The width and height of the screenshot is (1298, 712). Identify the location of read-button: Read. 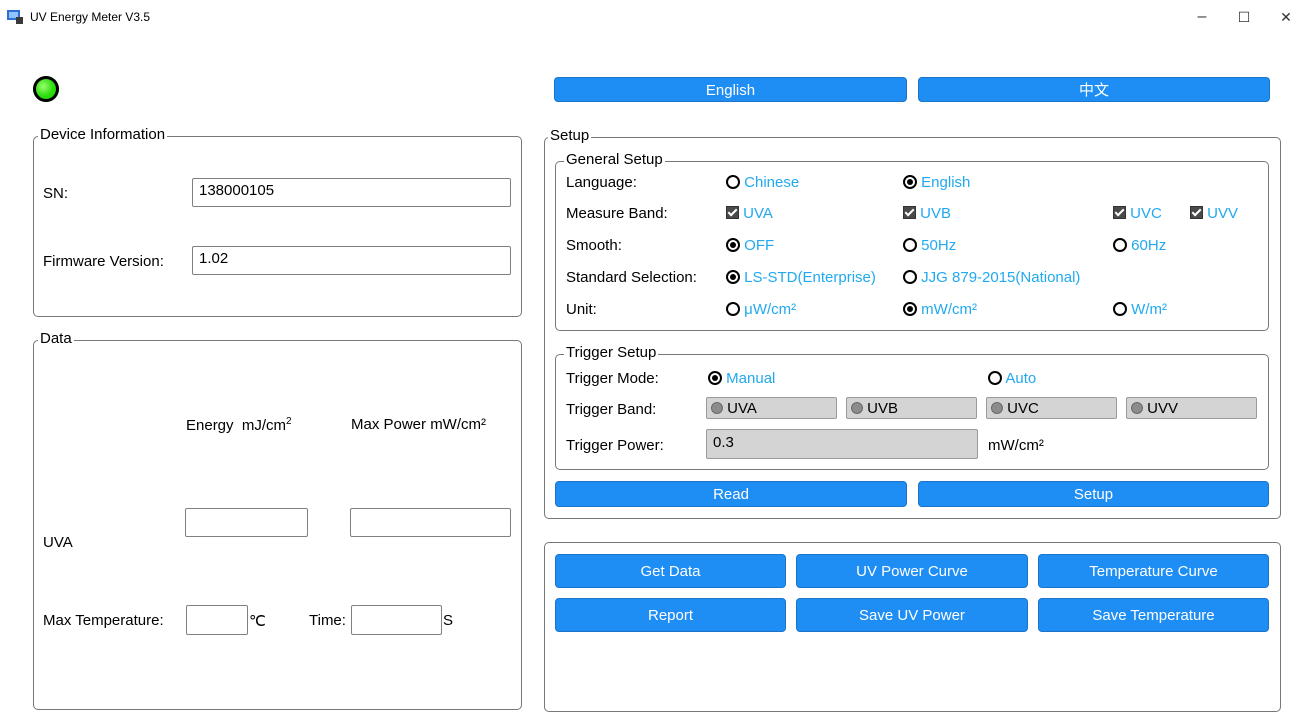
(731, 494).